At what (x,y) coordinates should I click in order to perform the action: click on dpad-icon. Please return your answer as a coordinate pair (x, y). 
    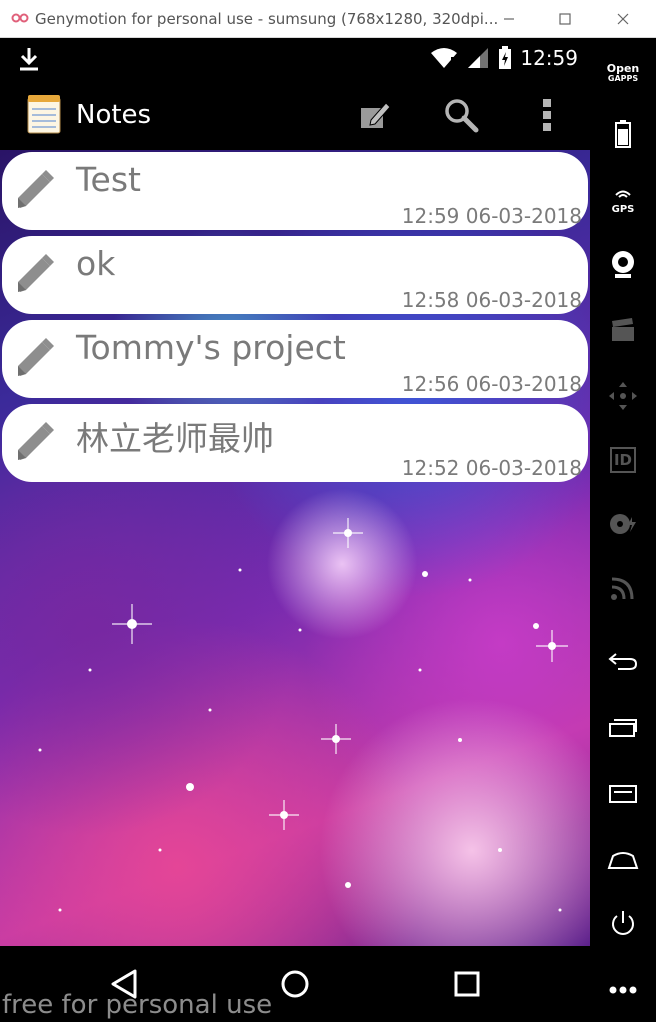
    Looking at the image, I should click on (623, 396).